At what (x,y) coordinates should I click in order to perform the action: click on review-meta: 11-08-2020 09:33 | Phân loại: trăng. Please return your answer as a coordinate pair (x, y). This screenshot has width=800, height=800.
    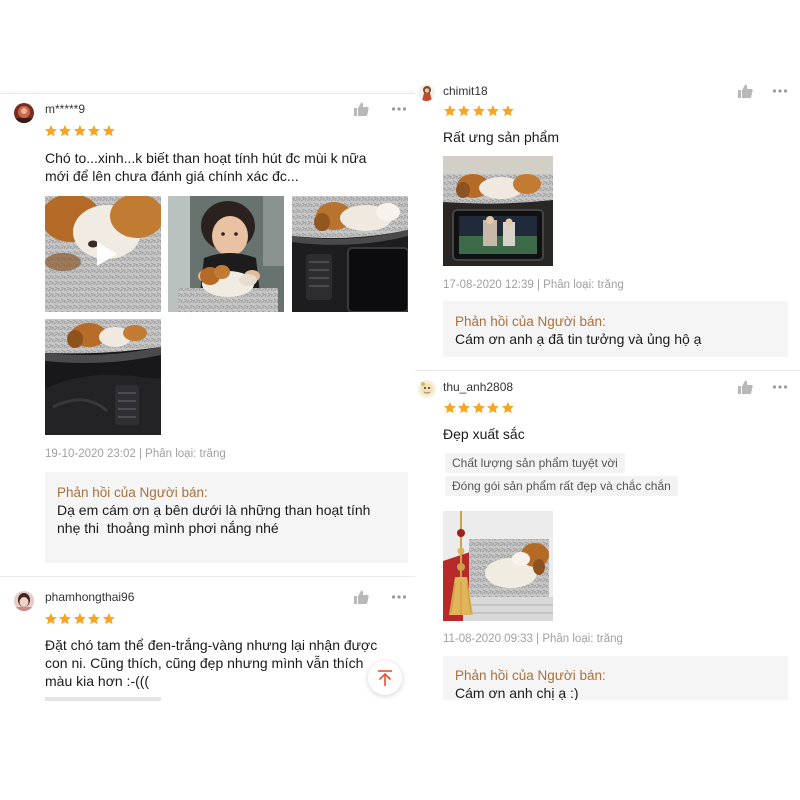
    Looking at the image, I should click on (533, 639).